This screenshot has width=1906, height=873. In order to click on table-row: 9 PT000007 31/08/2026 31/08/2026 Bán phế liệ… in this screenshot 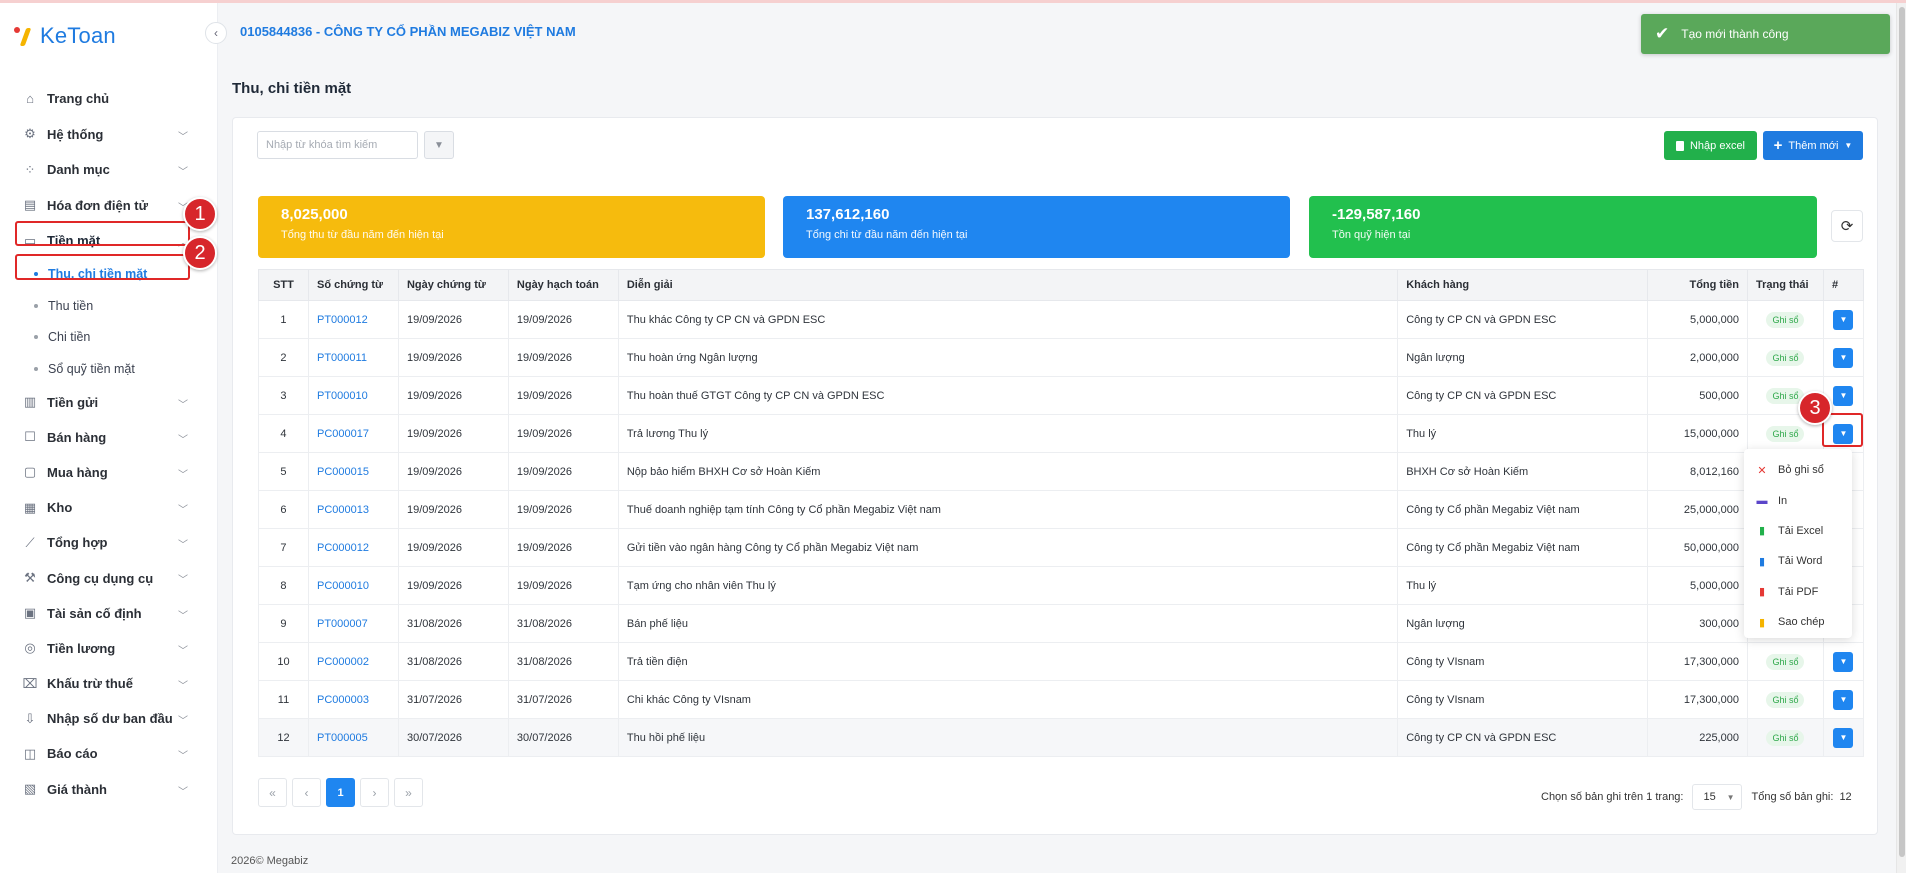, I will do `click(1061, 623)`.